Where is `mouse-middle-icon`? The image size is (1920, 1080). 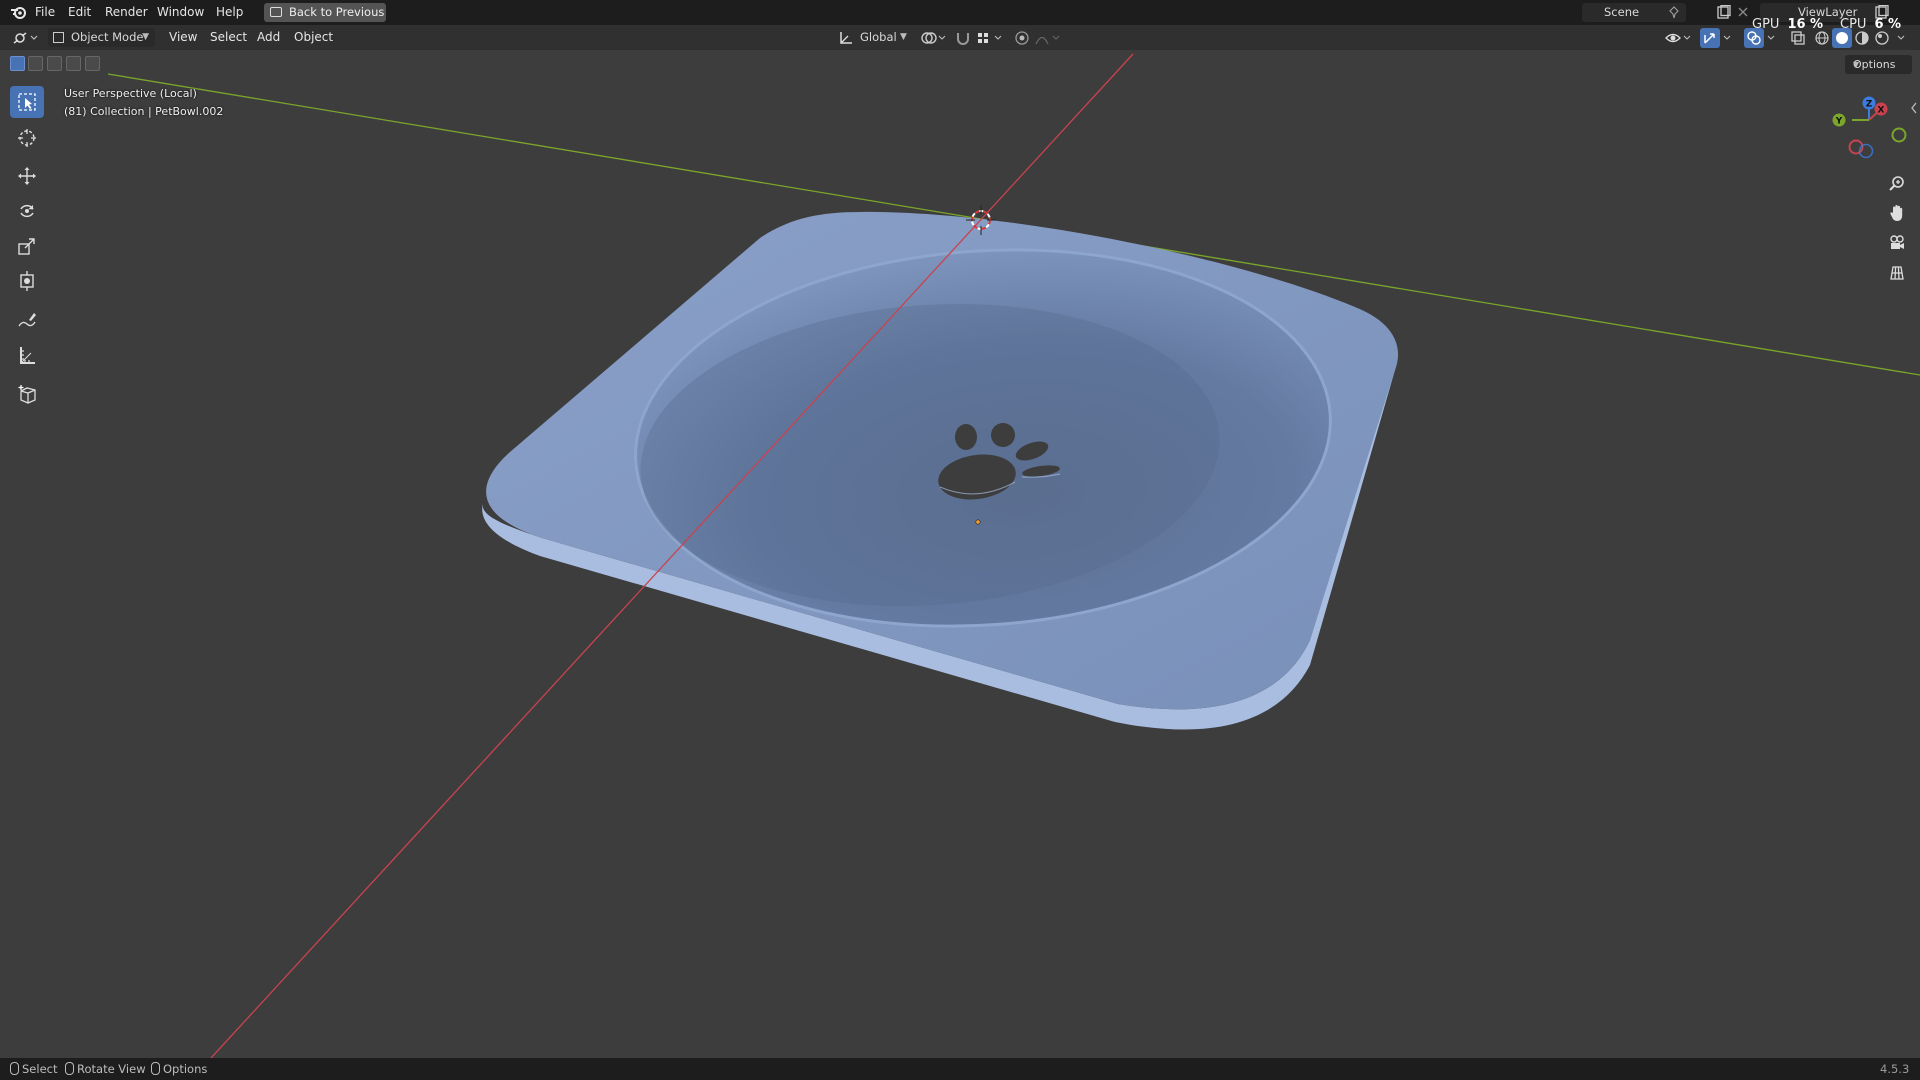
mouse-middle-icon is located at coordinates (69, 1068).